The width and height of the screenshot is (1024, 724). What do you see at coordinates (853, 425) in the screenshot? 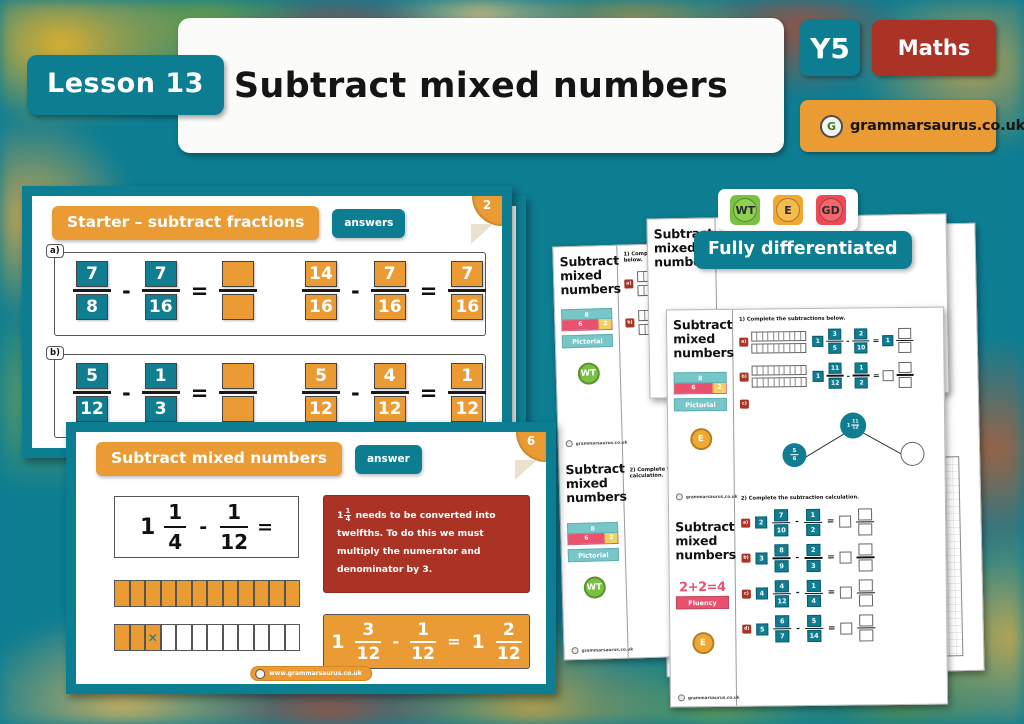
I see `part-whole-total: 1 11 12` at bounding box center [853, 425].